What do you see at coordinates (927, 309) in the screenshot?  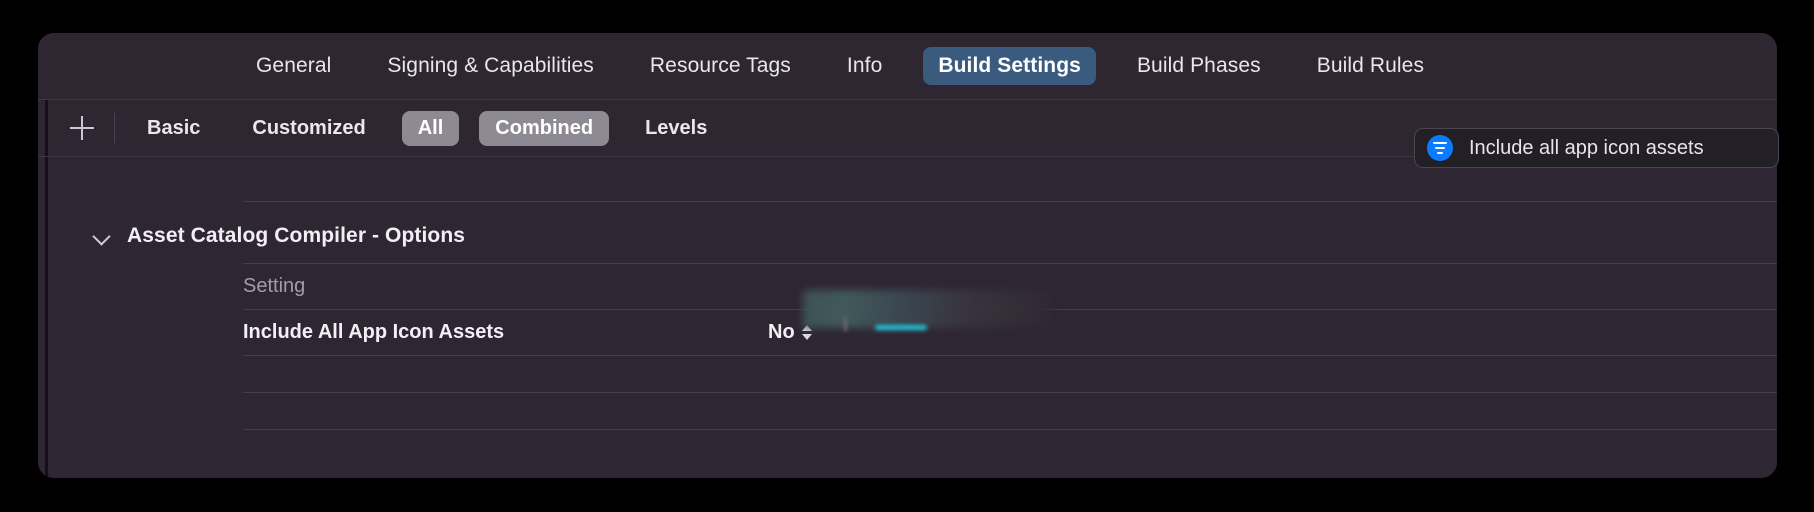 I see `redacted-value-overlay` at bounding box center [927, 309].